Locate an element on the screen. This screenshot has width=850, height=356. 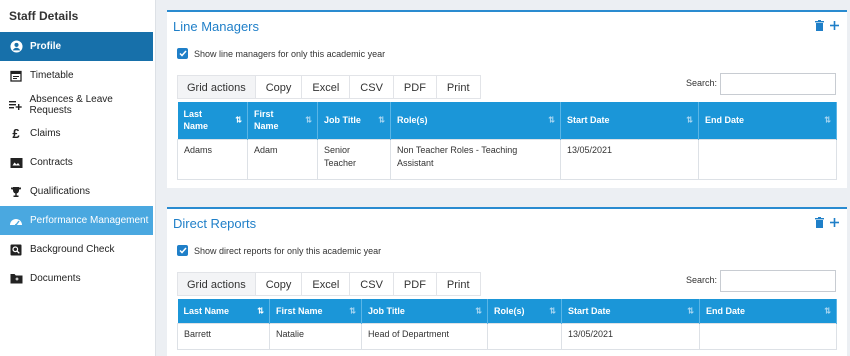
cell-roles is located at coordinates (524, 336).